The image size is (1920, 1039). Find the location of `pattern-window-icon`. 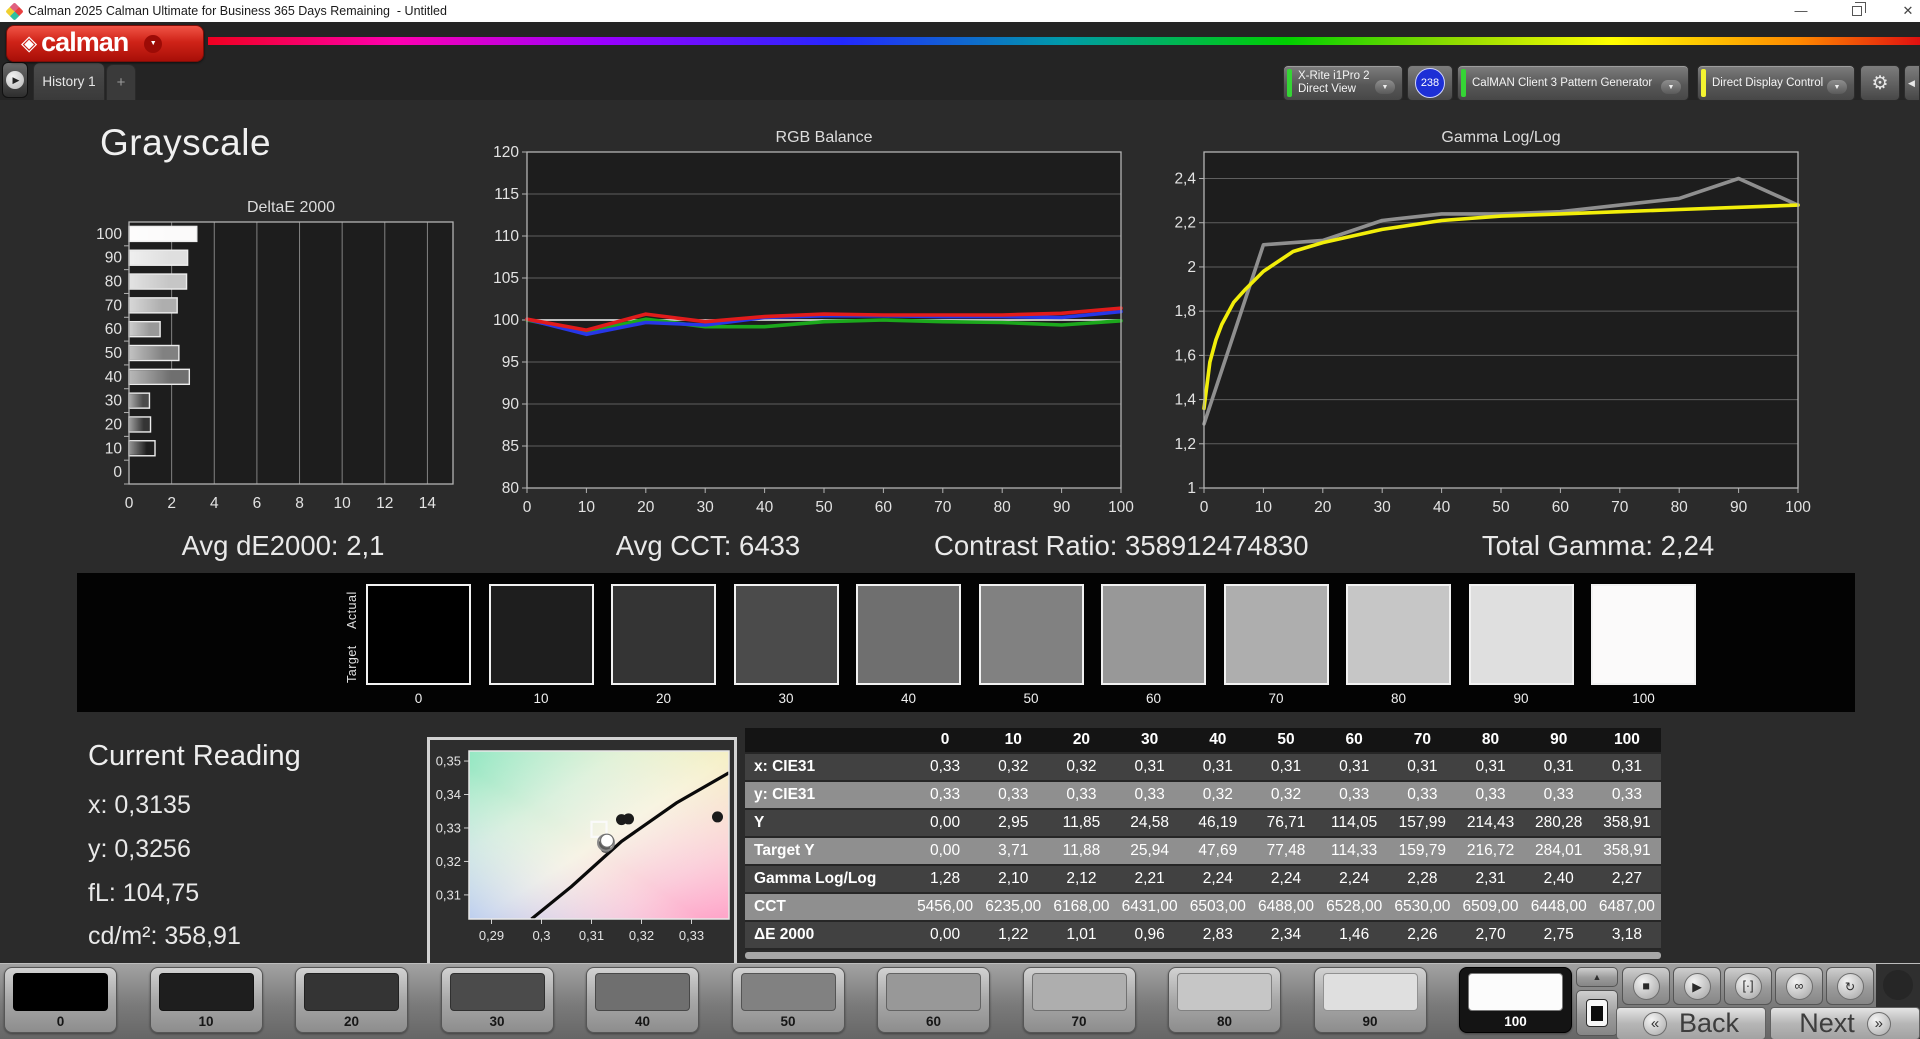

pattern-window-icon is located at coordinates (1597, 1013).